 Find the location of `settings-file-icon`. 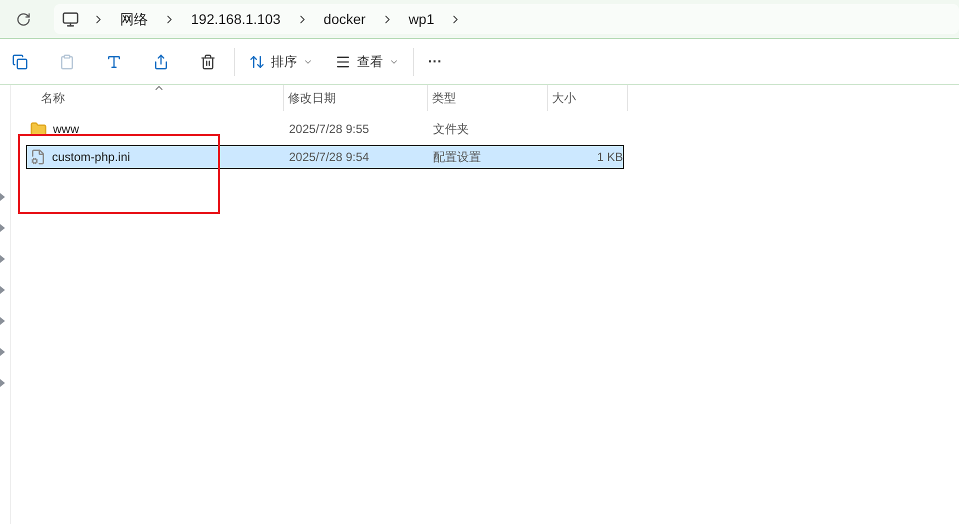

settings-file-icon is located at coordinates (38, 157).